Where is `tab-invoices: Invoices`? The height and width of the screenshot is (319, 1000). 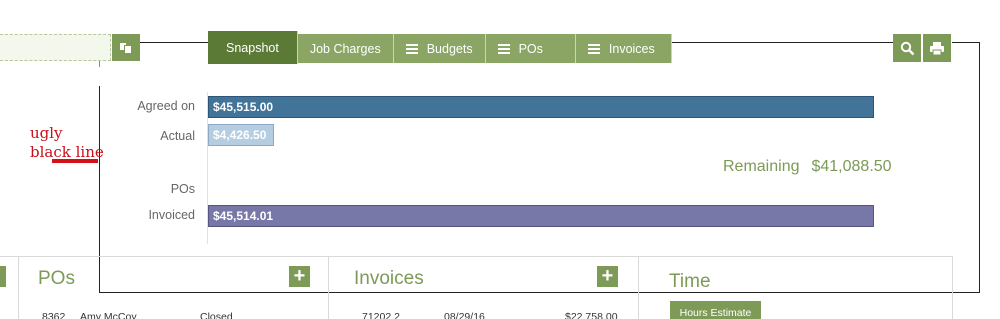
tab-invoices: Invoices is located at coordinates (623, 48).